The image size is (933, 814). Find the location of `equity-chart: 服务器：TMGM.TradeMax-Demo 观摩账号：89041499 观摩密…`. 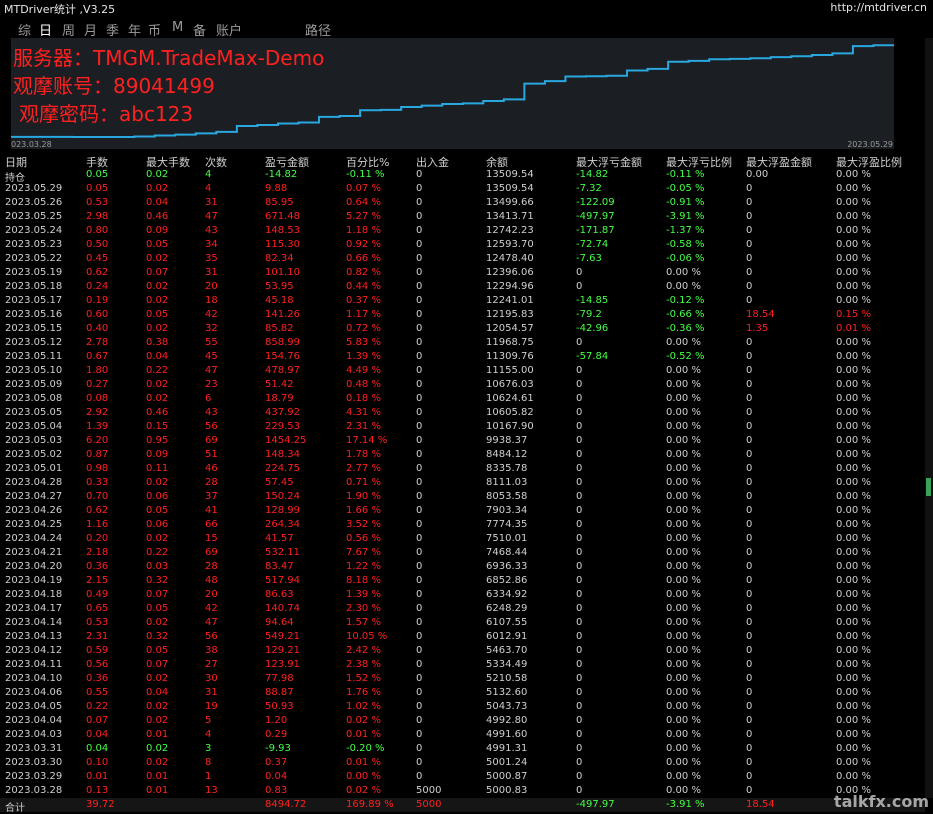

equity-chart: 服务器：TMGM.TradeMax-Demo 观摩账号：89041499 观摩密… is located at coordinates (452, 93).